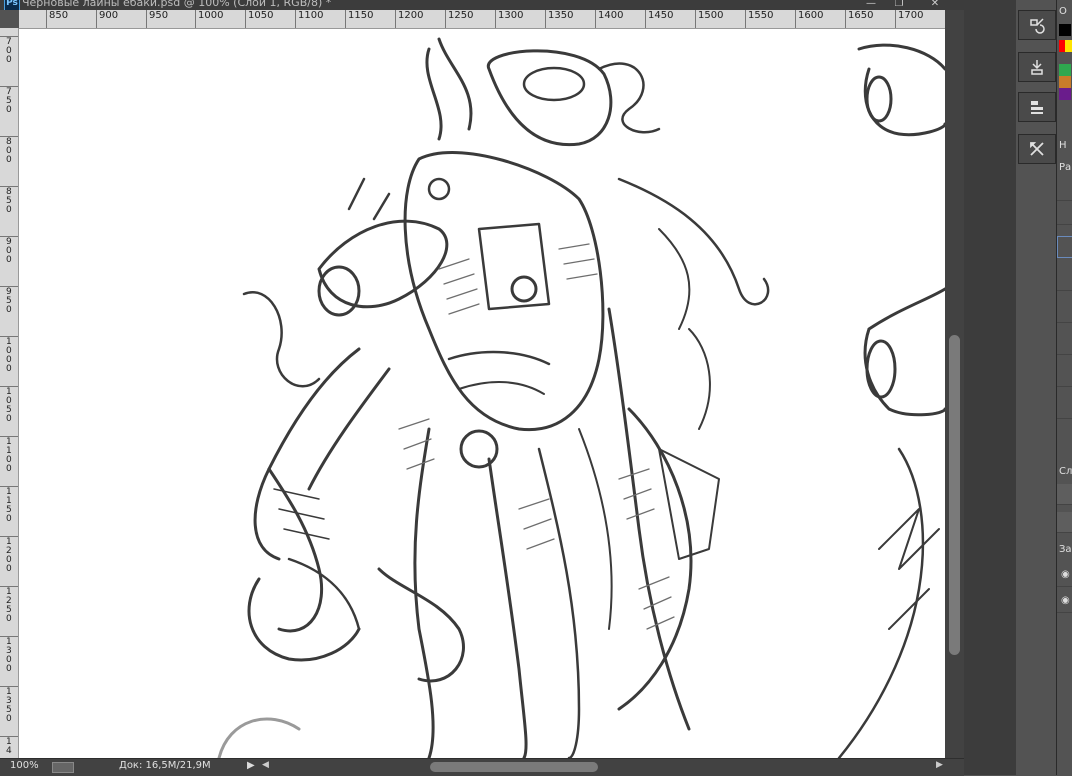 The width and height of the screenshot is (1072, 776). Describe the element at coordinates (990, 387) in the screenshot. I see `panel-dock-strip` at that location.